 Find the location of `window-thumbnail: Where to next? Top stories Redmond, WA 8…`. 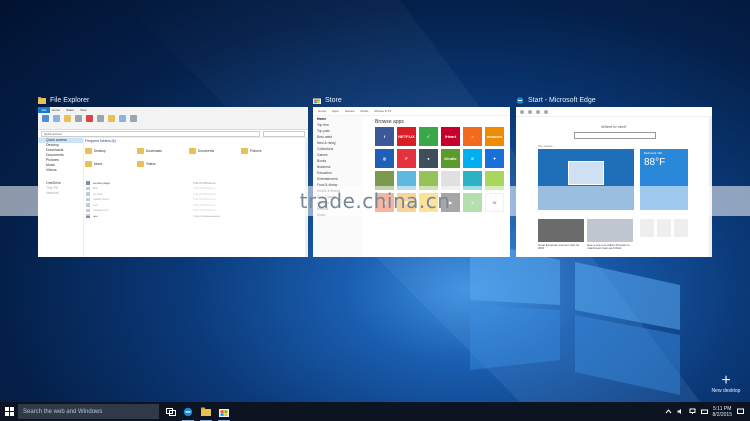

window-thumbnail: Where to next? Top stories Redmond, WA 8… is located at coordinates (614, 182).